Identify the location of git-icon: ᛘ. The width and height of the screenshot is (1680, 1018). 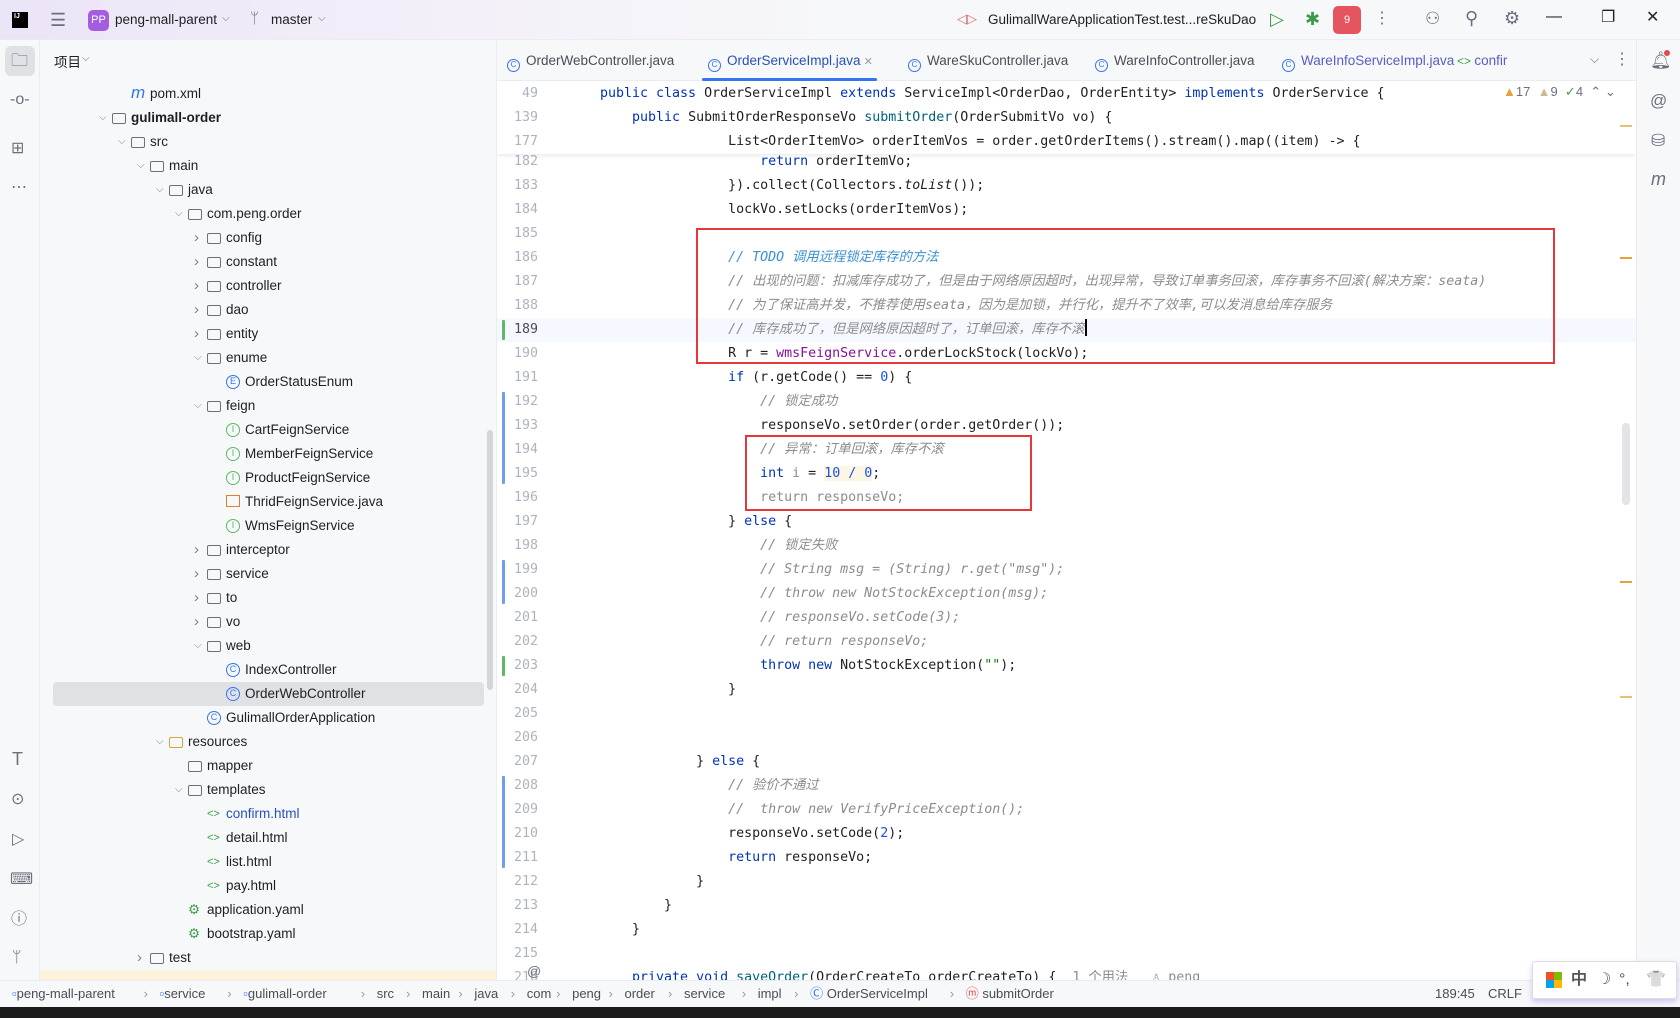
(17, 958).